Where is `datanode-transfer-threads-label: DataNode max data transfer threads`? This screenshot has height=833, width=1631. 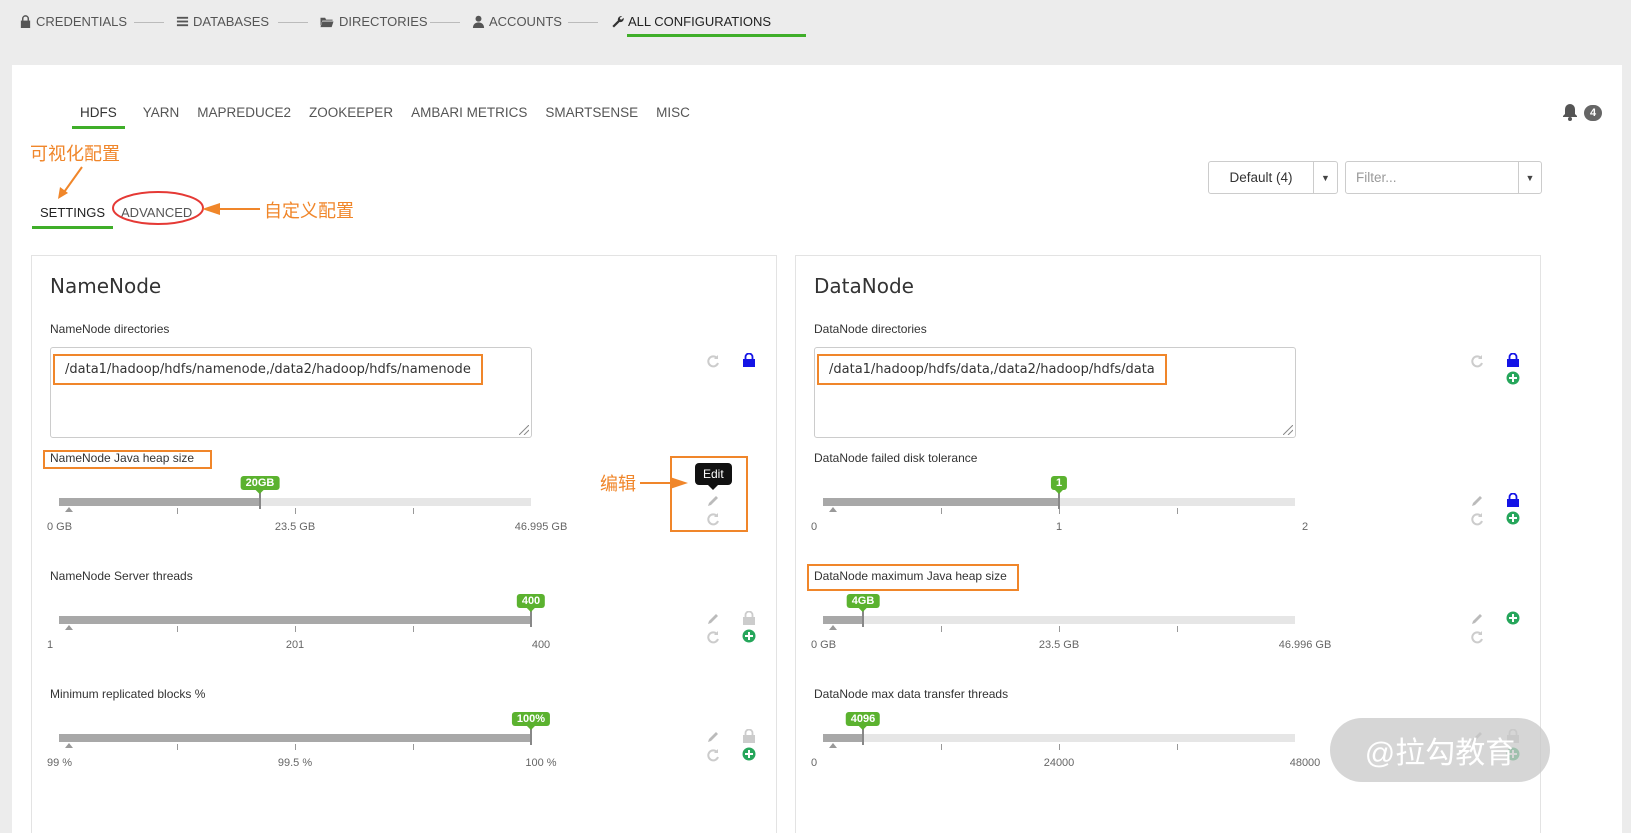 datanode-transfer-threads-label: DataNode max data transfer threads is located at coordinates (911, 694).